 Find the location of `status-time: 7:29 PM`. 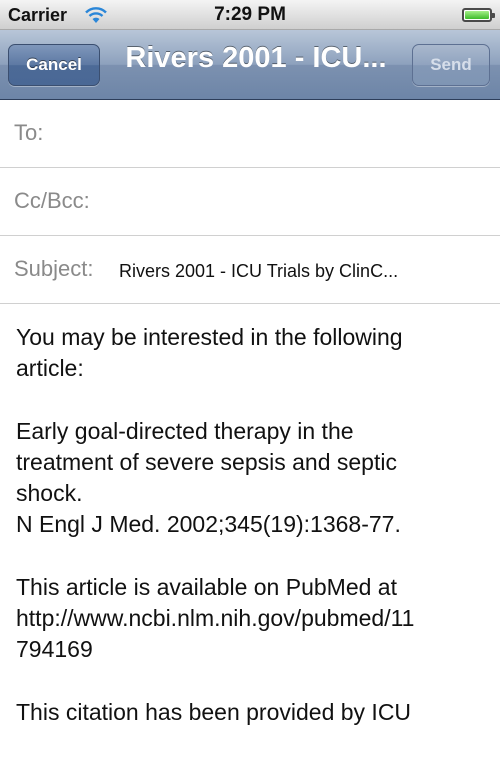

status-time: 7:29 PM is located at coordinates (250, 14).